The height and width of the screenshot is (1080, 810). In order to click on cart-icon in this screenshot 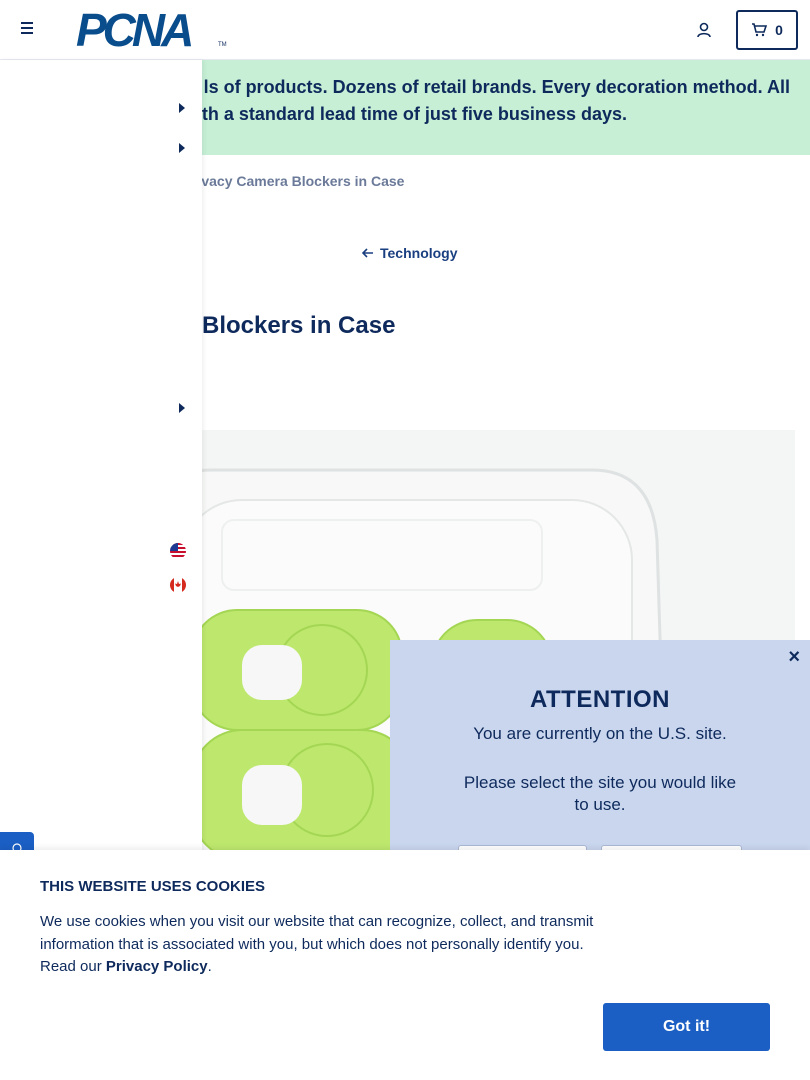, I will do `click(760, 30)`.